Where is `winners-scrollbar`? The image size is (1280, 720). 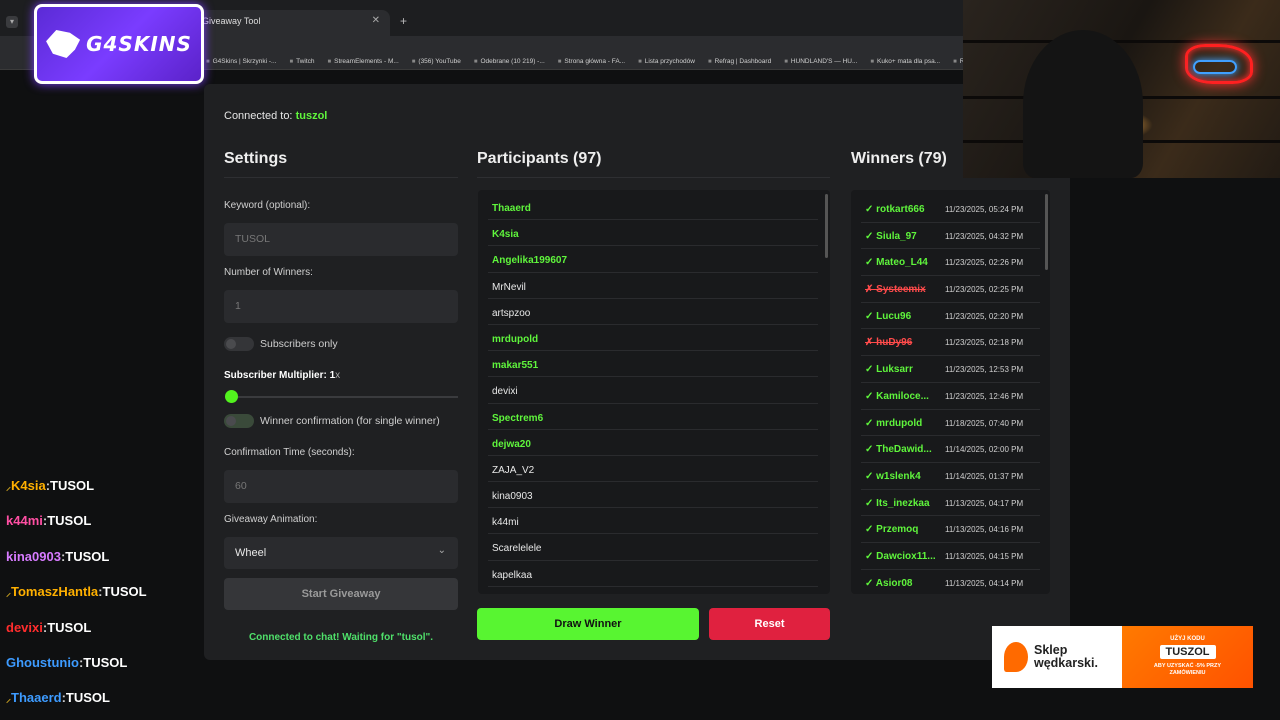 winners-scrollbar is located at coordinates (1046, 232).